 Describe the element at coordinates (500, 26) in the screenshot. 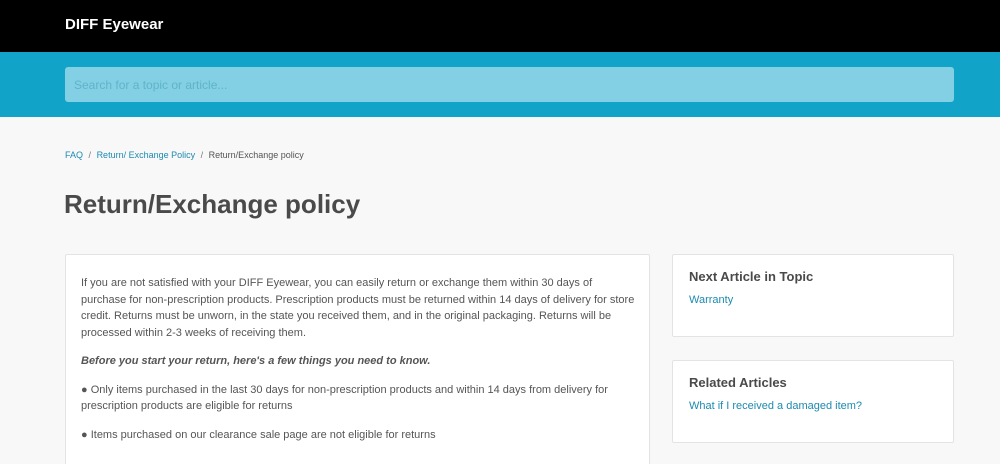

I see `top-bar: DIFF Eyewear` at that location.